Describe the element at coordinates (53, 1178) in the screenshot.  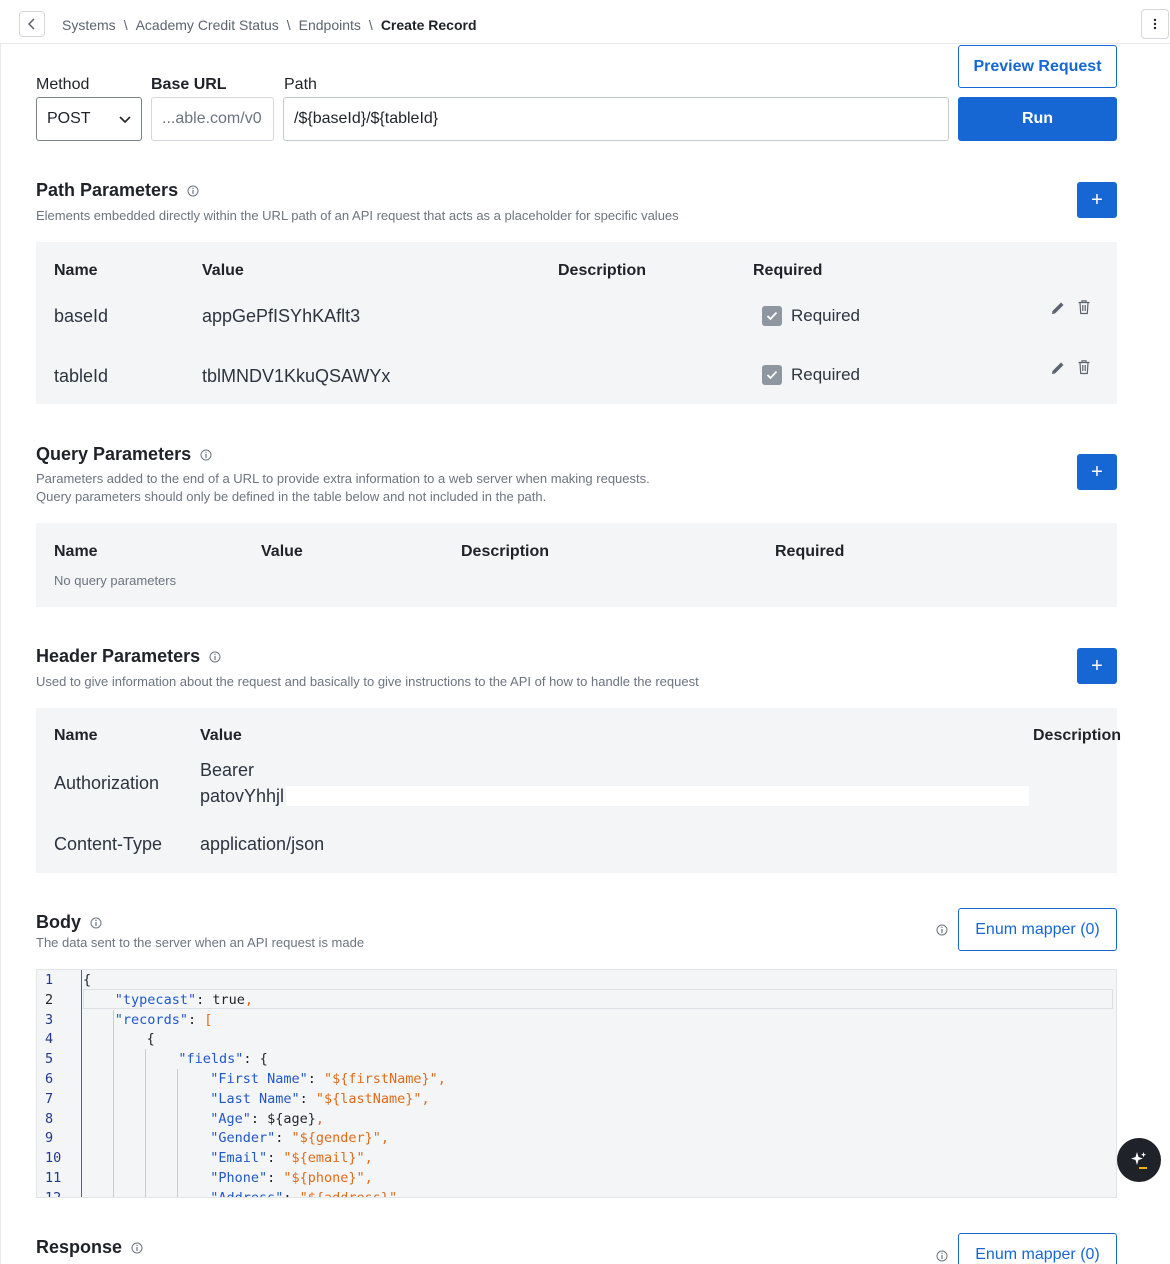
I see `line-number: 11` at that location.